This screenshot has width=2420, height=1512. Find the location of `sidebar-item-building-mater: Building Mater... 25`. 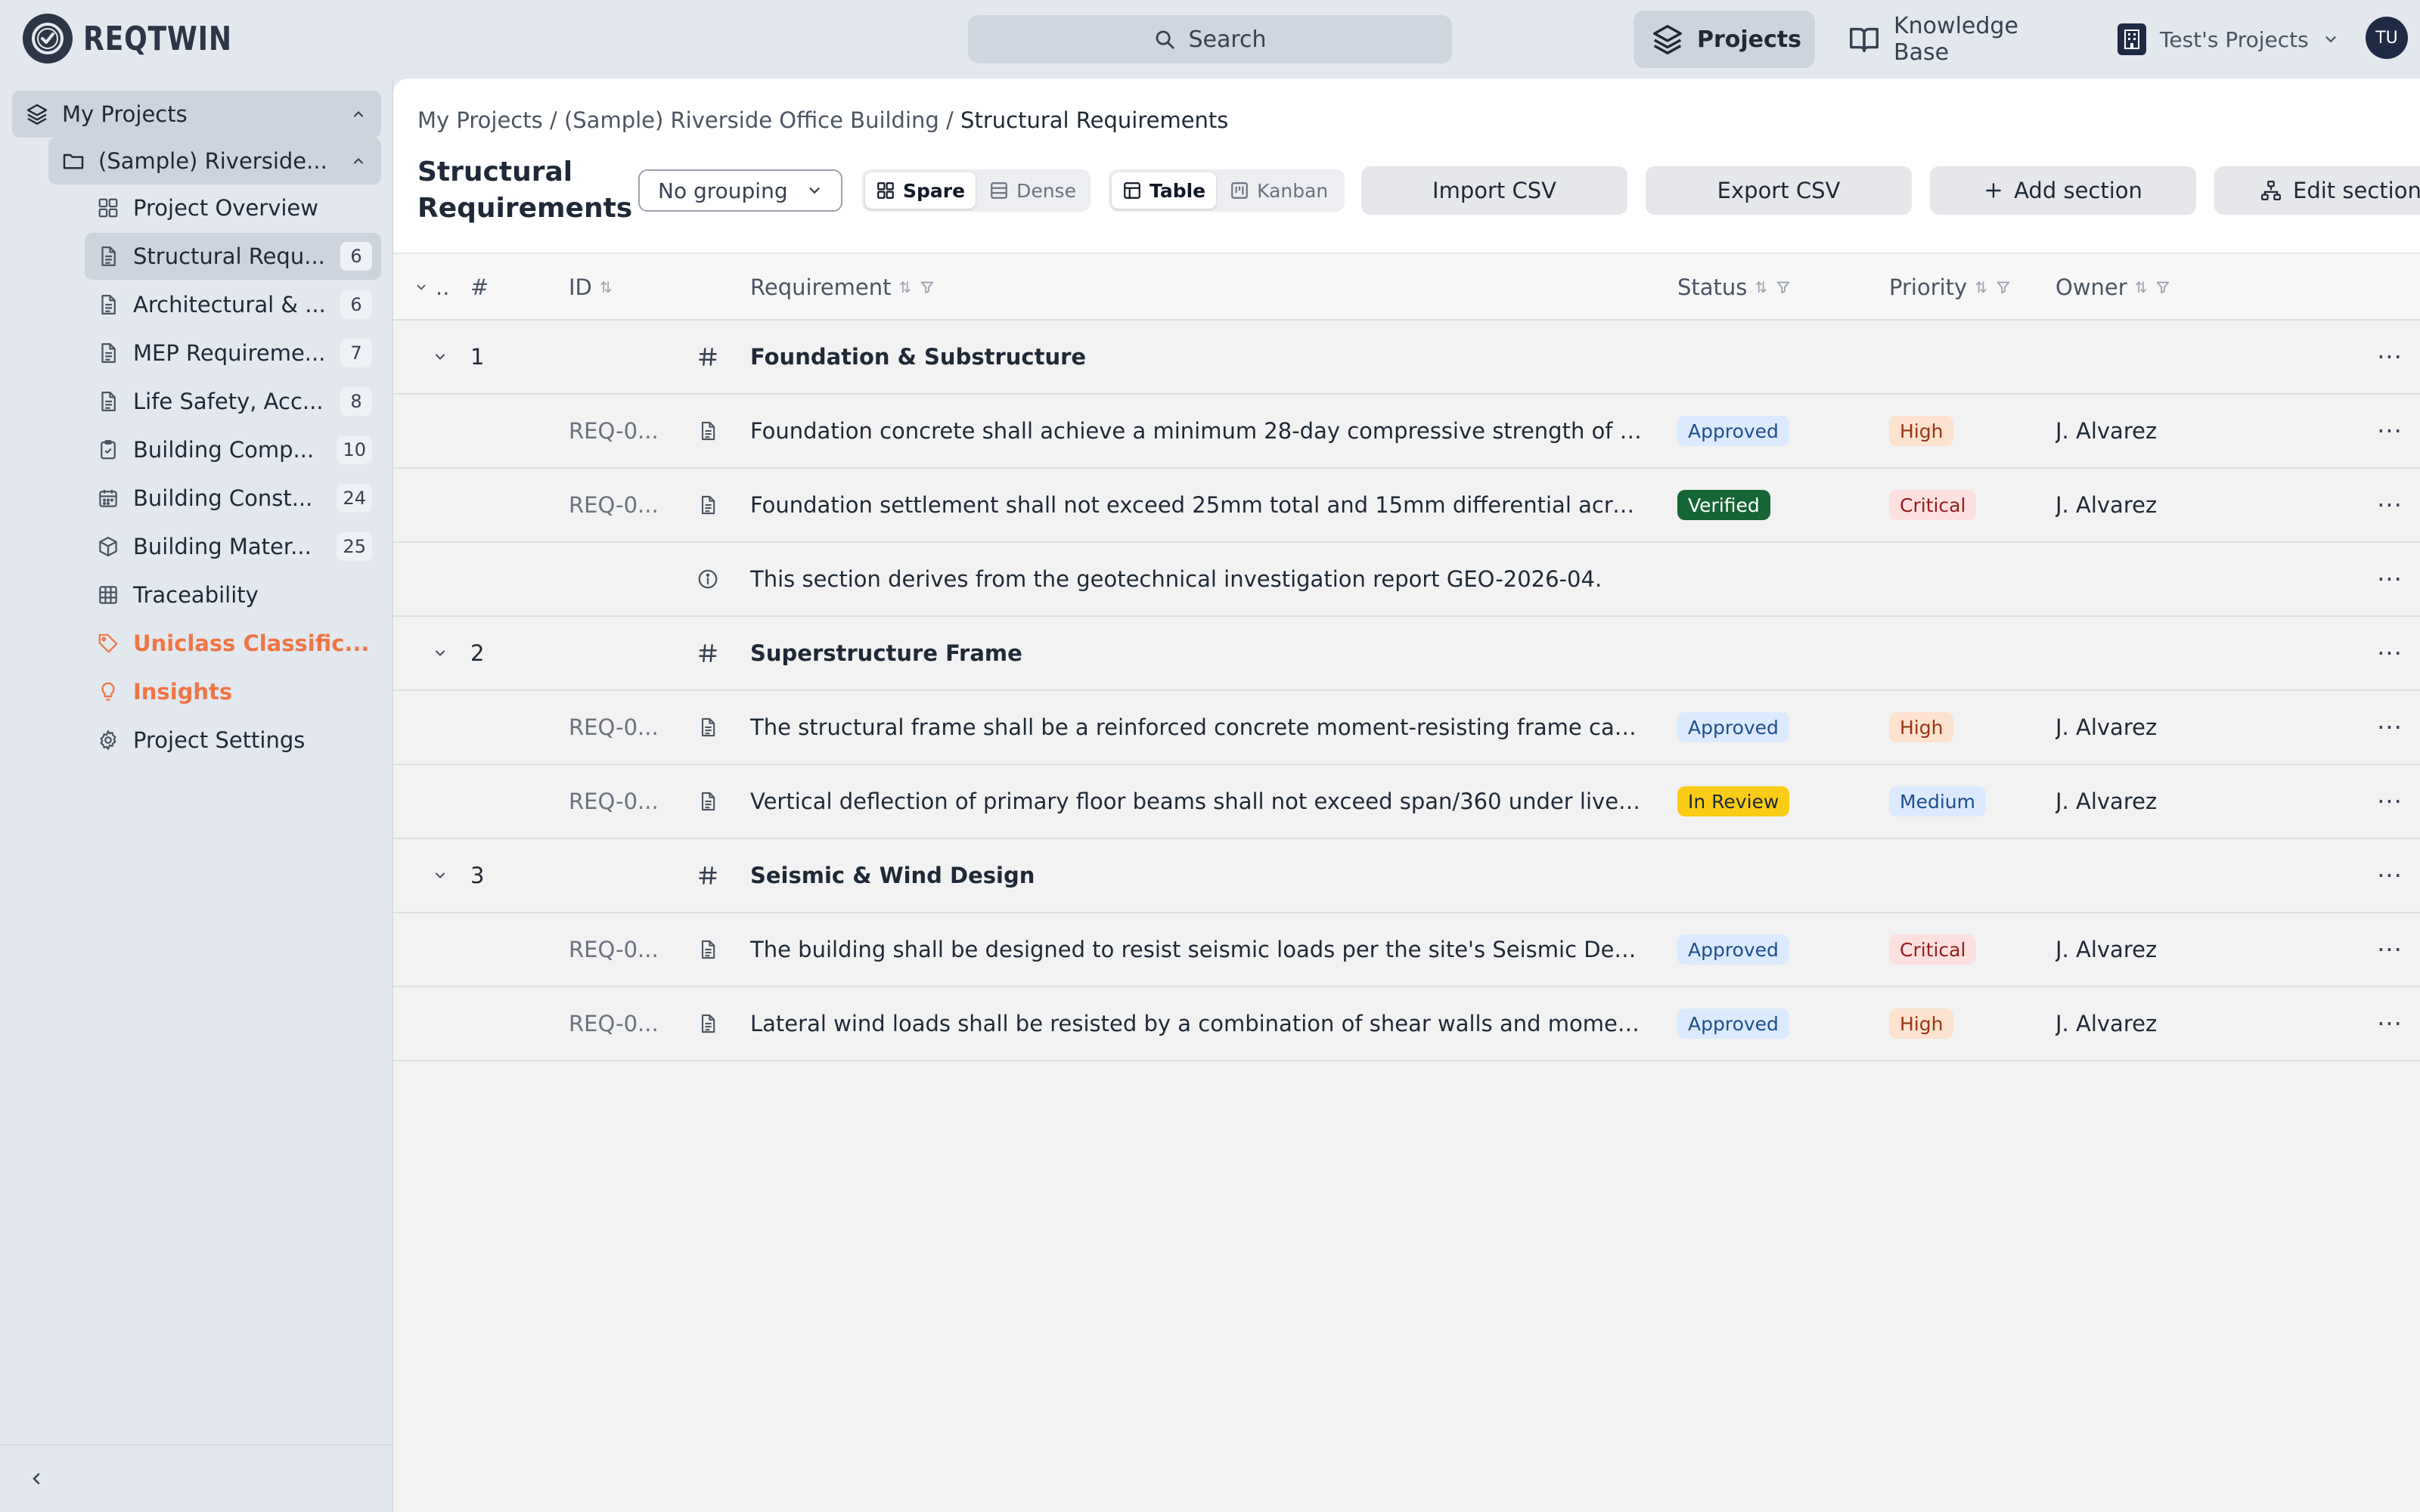

sidebar-item-building-mater: Building Mater... 25 is located at coordinates (233, 546).